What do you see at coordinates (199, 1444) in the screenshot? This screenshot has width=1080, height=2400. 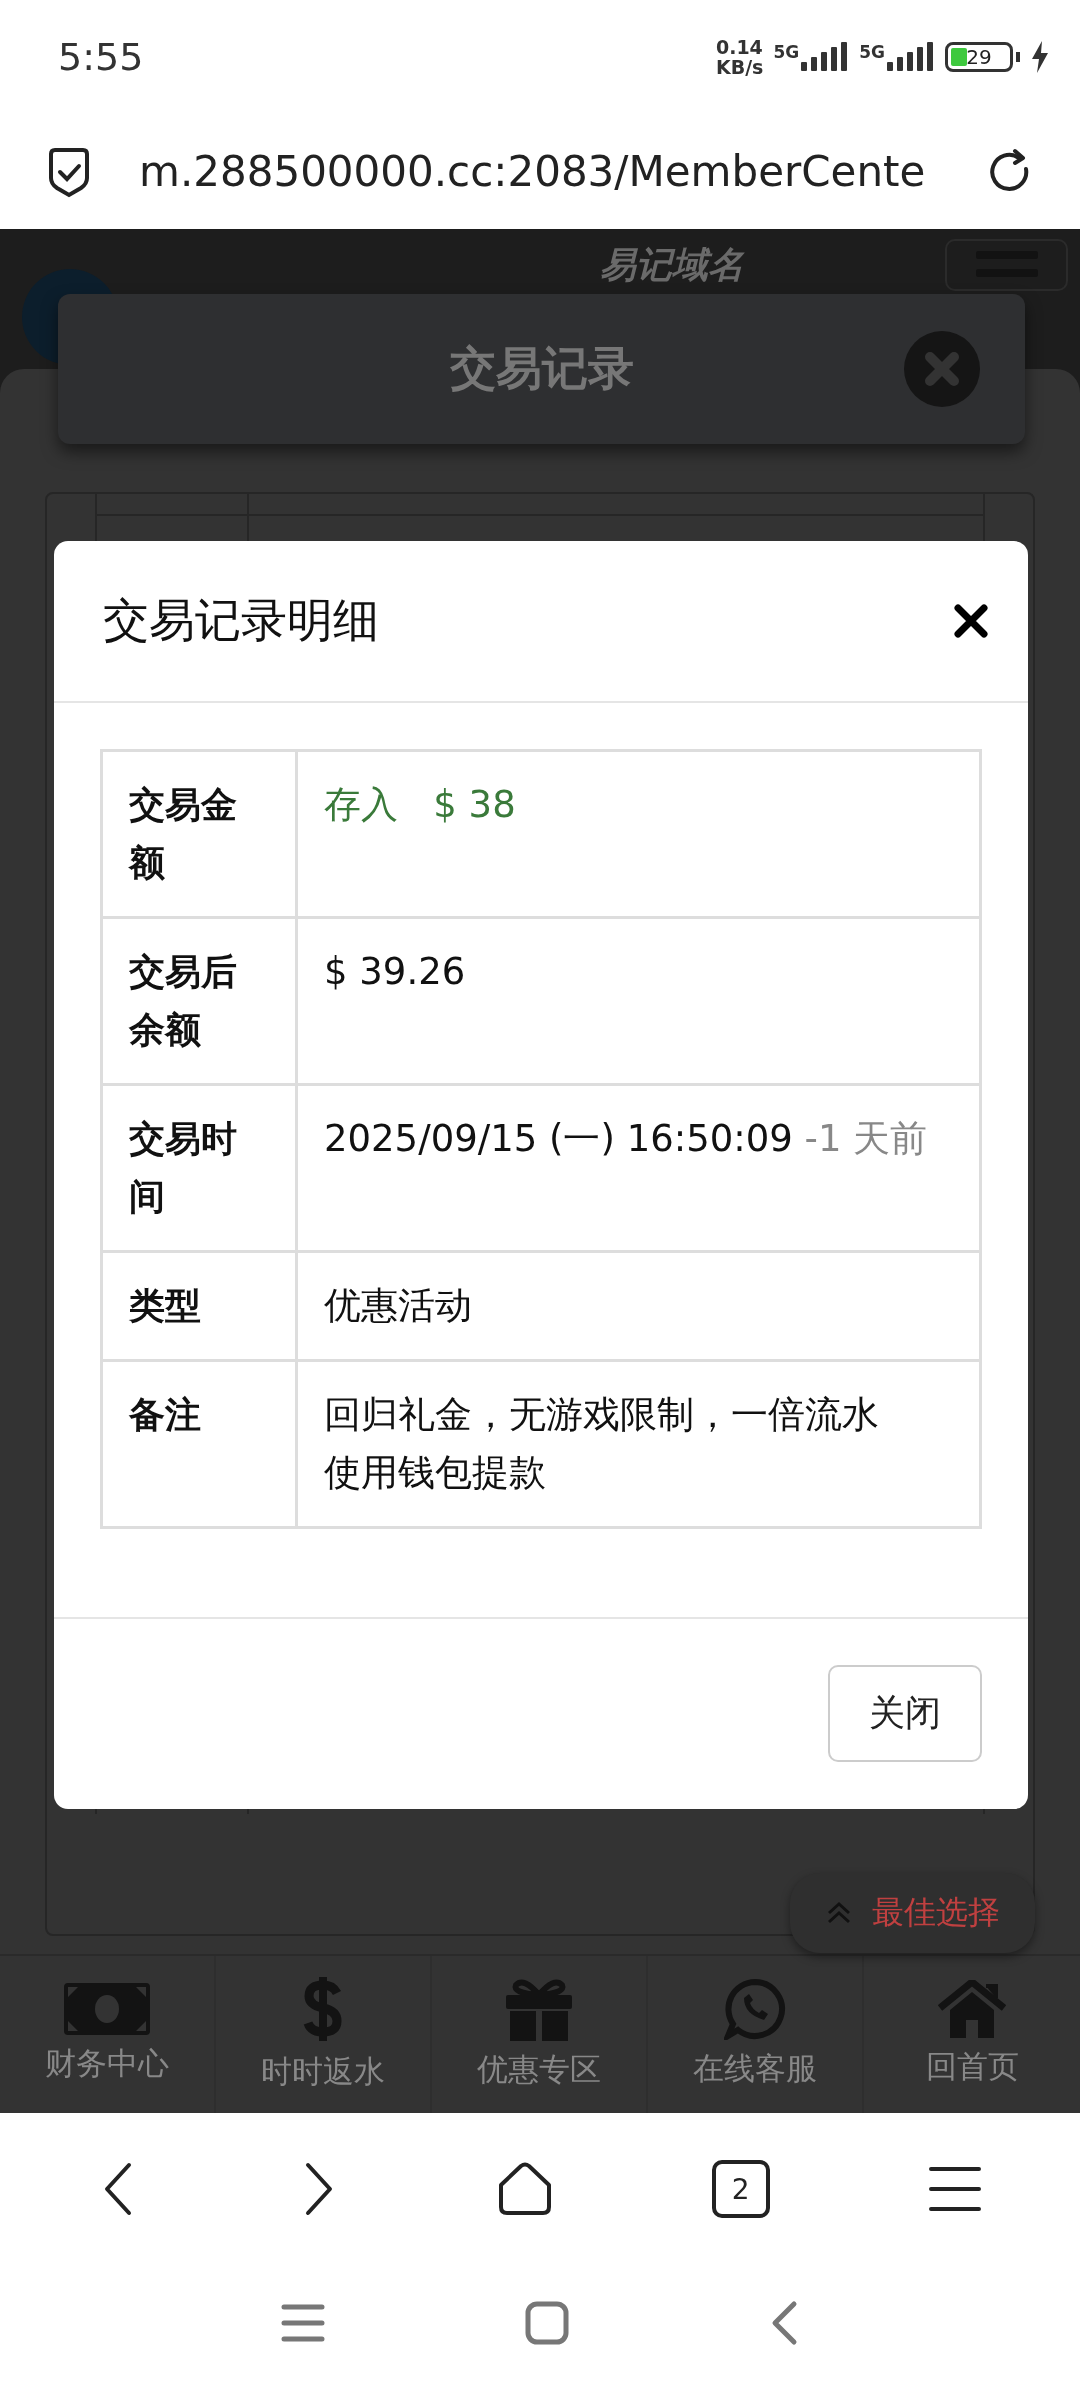 I see `field-label: 备注` at bounding box center [199, 1444].